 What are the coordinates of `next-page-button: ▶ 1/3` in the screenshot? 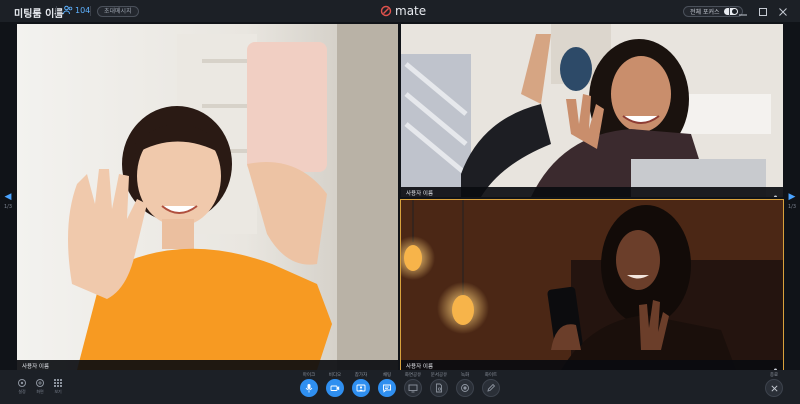 It's located at (792, 201).